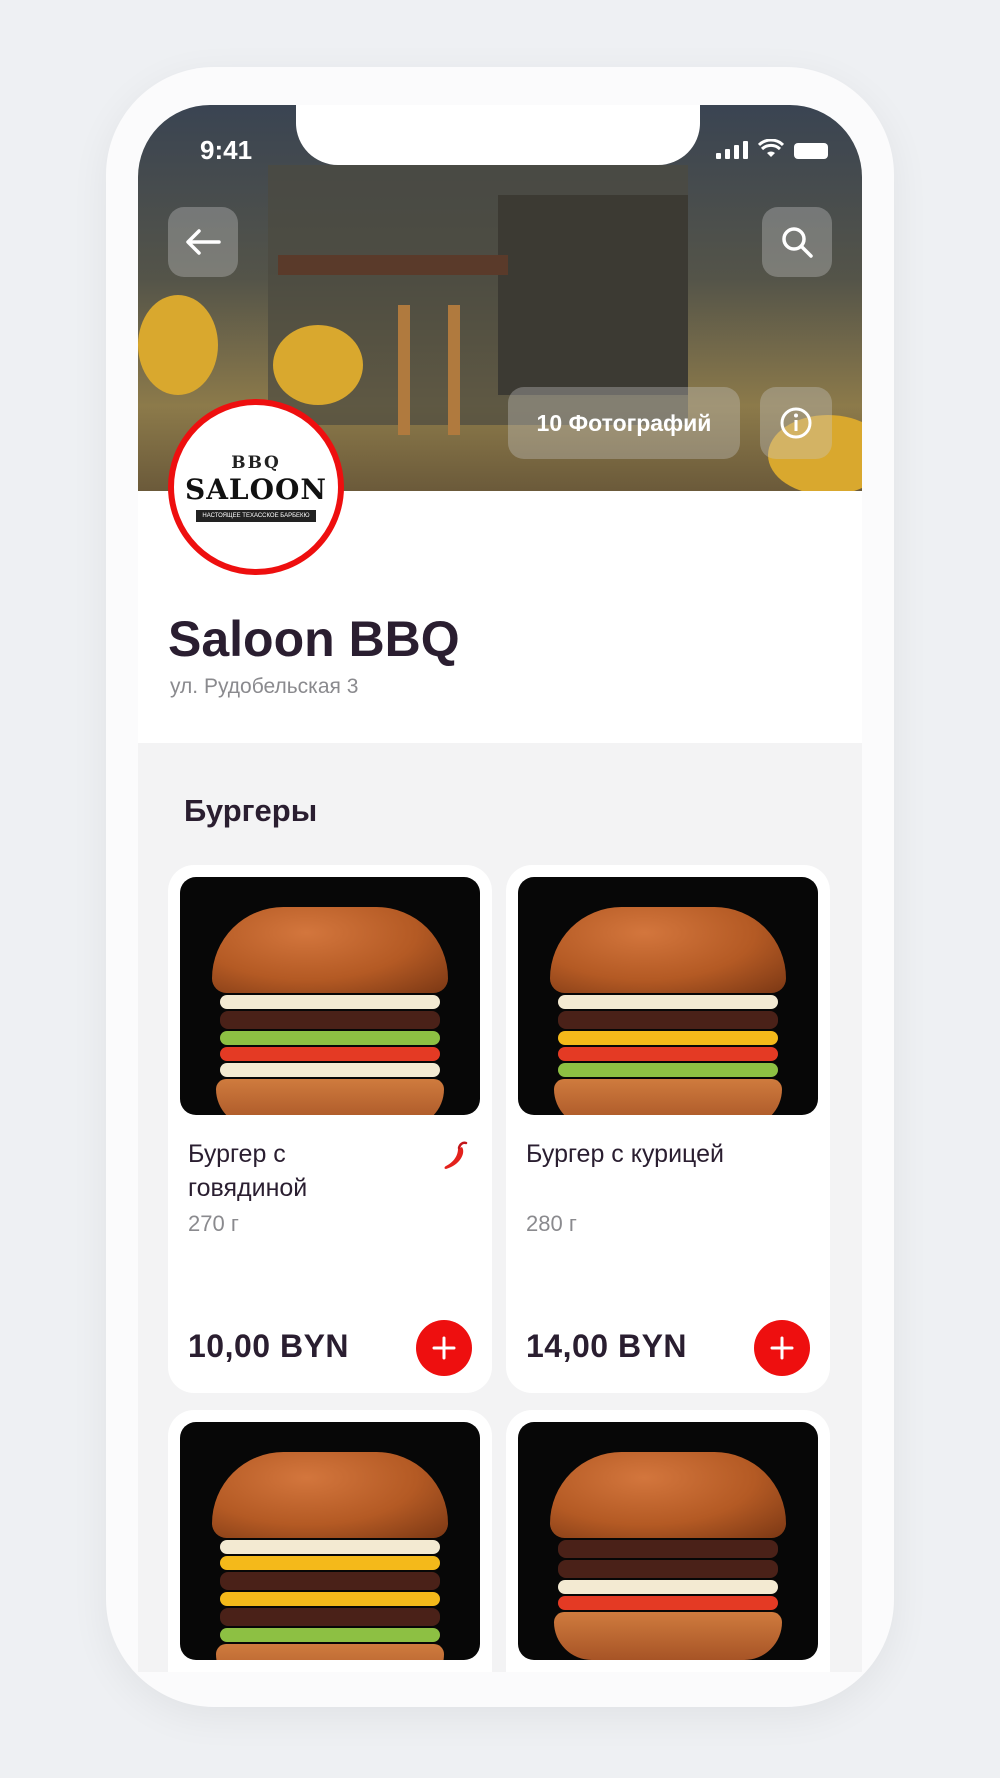  I want to click on restaurant-name: Saloon BBQ, so click(314, 639).